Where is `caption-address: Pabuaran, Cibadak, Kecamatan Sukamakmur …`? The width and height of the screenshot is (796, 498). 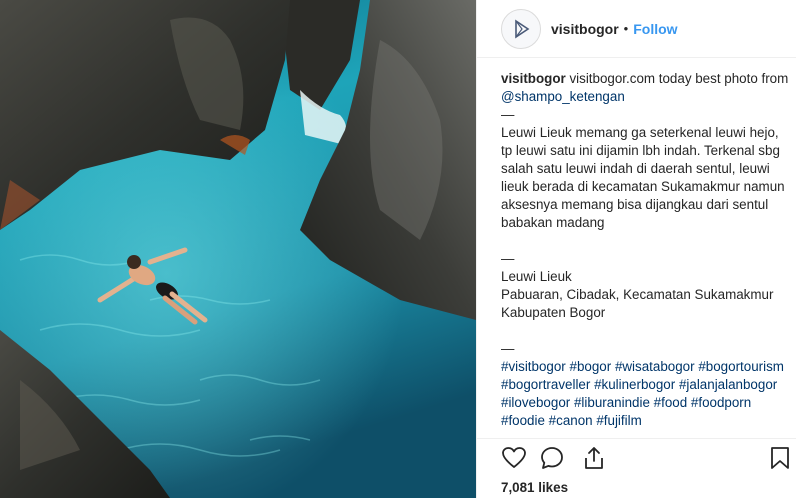 caption-address: Pabuaran, Cibadak, Kecamatan Sukamakmur … is located at coordinates (637, 303).